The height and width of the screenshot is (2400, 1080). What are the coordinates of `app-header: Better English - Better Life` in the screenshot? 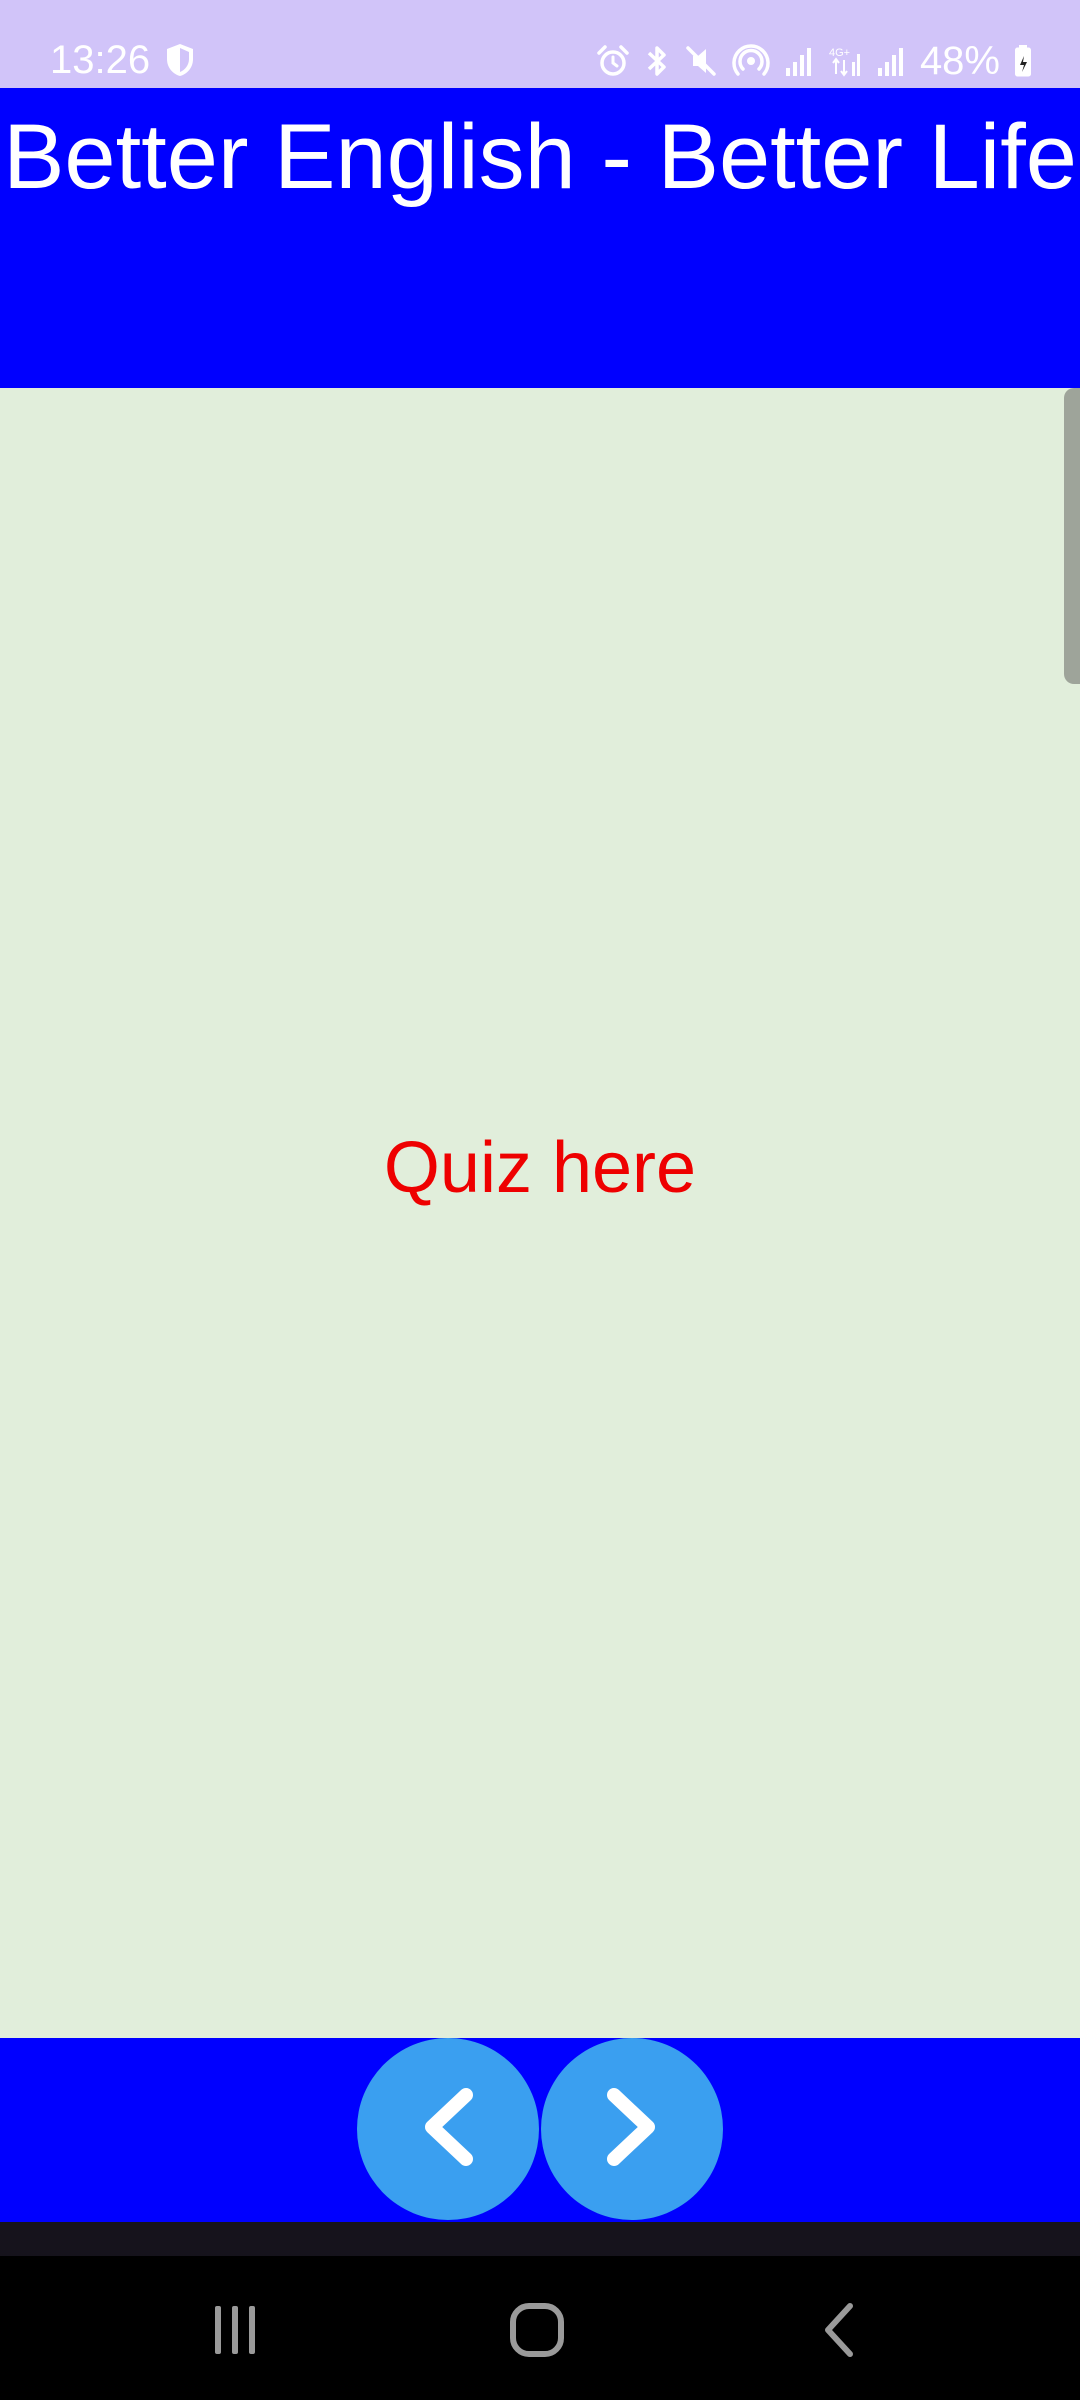 It's located at (540, 238).